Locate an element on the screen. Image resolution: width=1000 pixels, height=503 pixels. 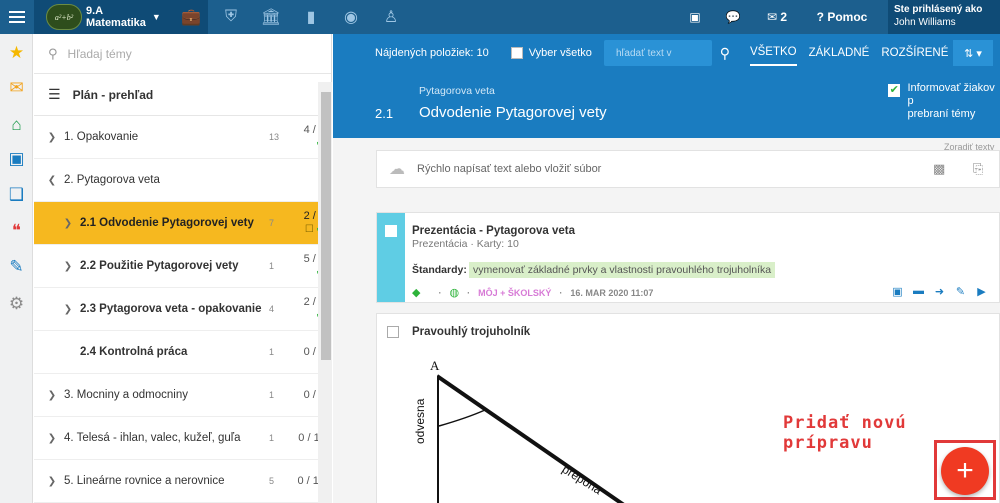
filter-basic: ZÁKLADNÉ is located at coordinates (839, 53).